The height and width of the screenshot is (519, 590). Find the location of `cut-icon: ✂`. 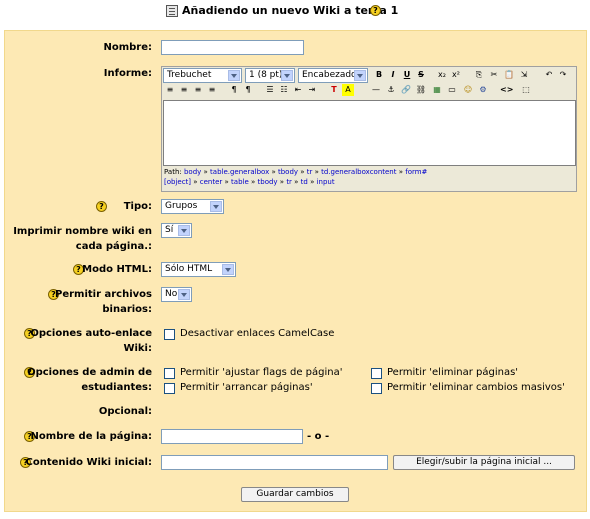

cut-icon: ✂ is located at coordinates (494, 75).